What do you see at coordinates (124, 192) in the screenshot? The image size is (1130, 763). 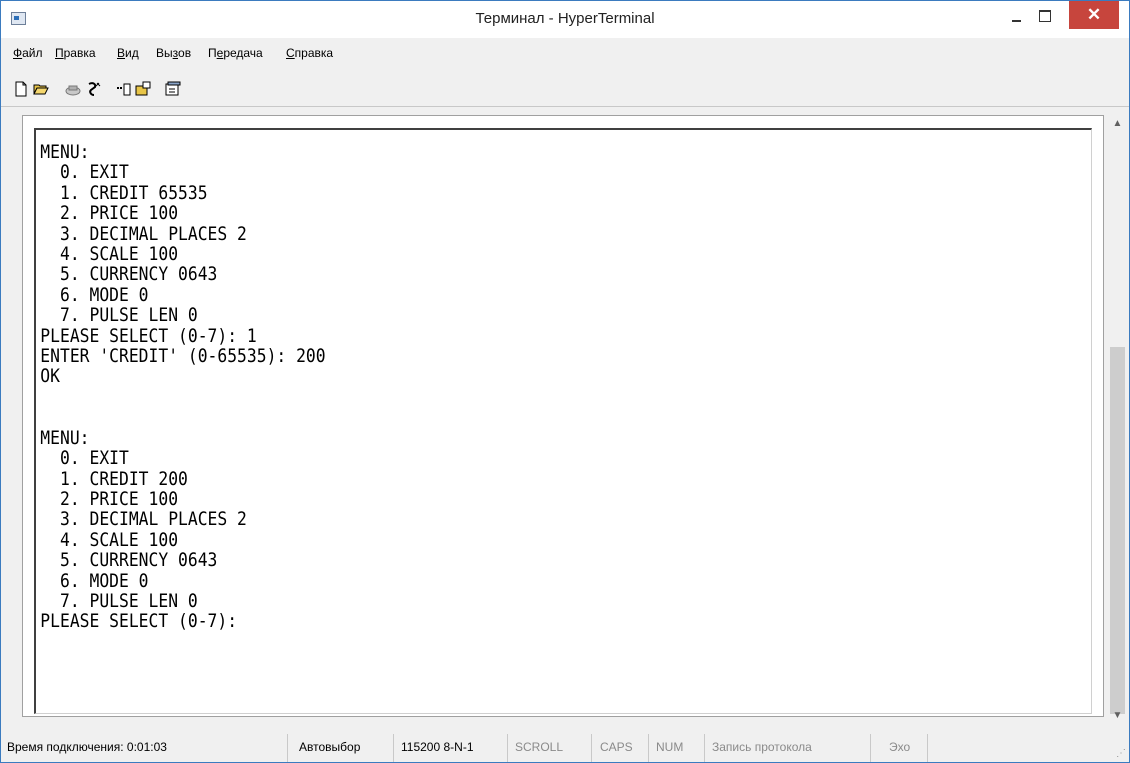 I see `terminal-line: 1. CREDIT 65535` at bounding box center [124, 192].